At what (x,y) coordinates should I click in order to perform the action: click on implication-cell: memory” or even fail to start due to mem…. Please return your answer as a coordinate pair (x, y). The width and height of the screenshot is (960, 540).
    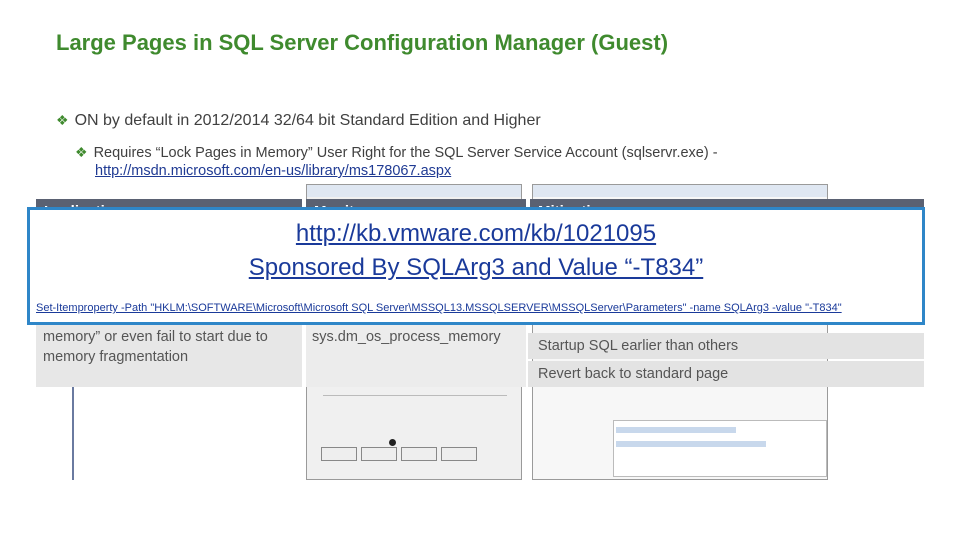
    Looking at the image, I should click on (155, 347).